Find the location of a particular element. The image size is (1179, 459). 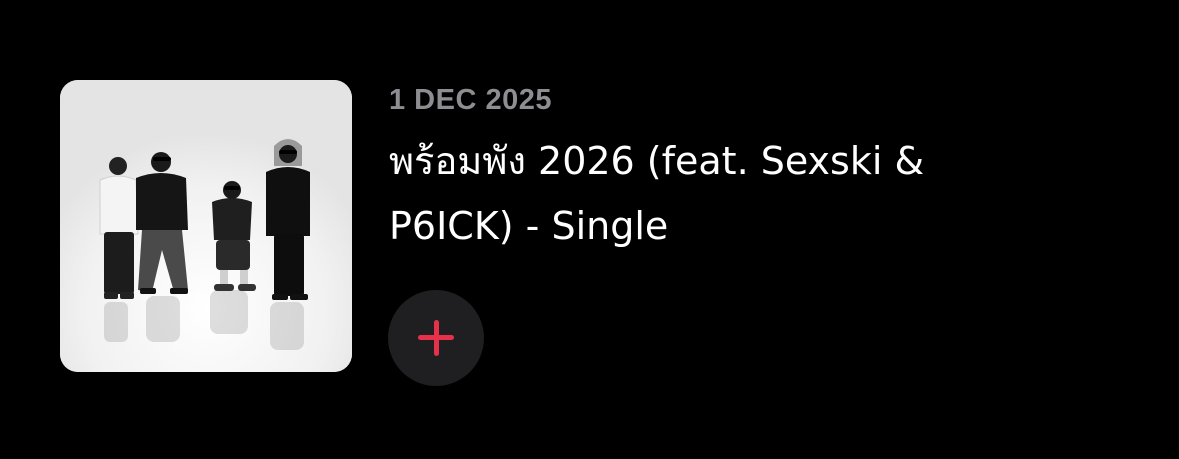

plus-icon-vertical is located at coordinates (436, 338).